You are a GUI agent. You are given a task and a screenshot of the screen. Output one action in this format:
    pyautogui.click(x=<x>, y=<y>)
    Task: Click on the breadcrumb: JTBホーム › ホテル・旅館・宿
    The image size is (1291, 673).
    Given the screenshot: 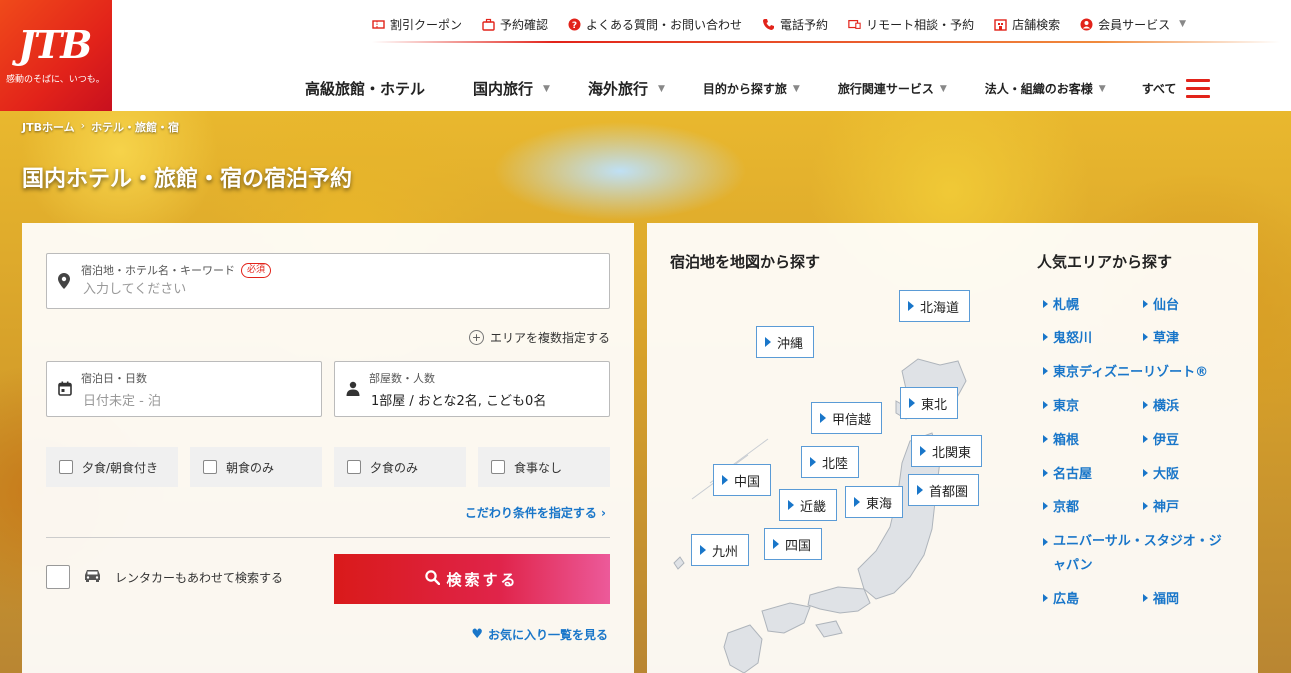 What is the action you would take?
    pyautogui.click(x=100, y=127)
    